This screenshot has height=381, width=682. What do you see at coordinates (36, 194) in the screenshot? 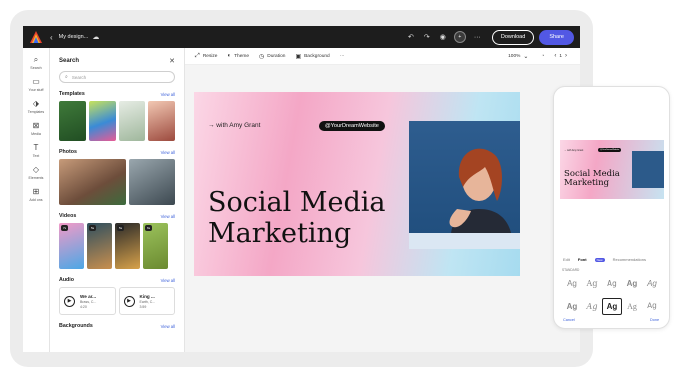
I see `rail-item-add-ons: ⊞ Add ons` at bounding box center [36, 194].